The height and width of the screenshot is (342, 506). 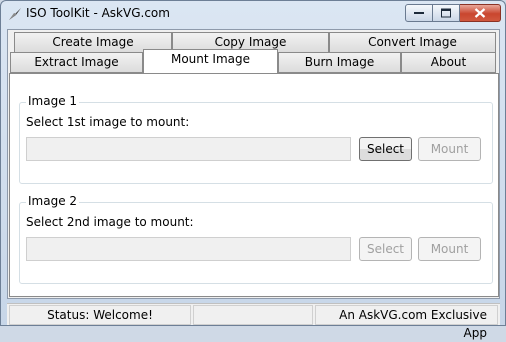 I want to click on status-spacer, so click(x=253, y=315).